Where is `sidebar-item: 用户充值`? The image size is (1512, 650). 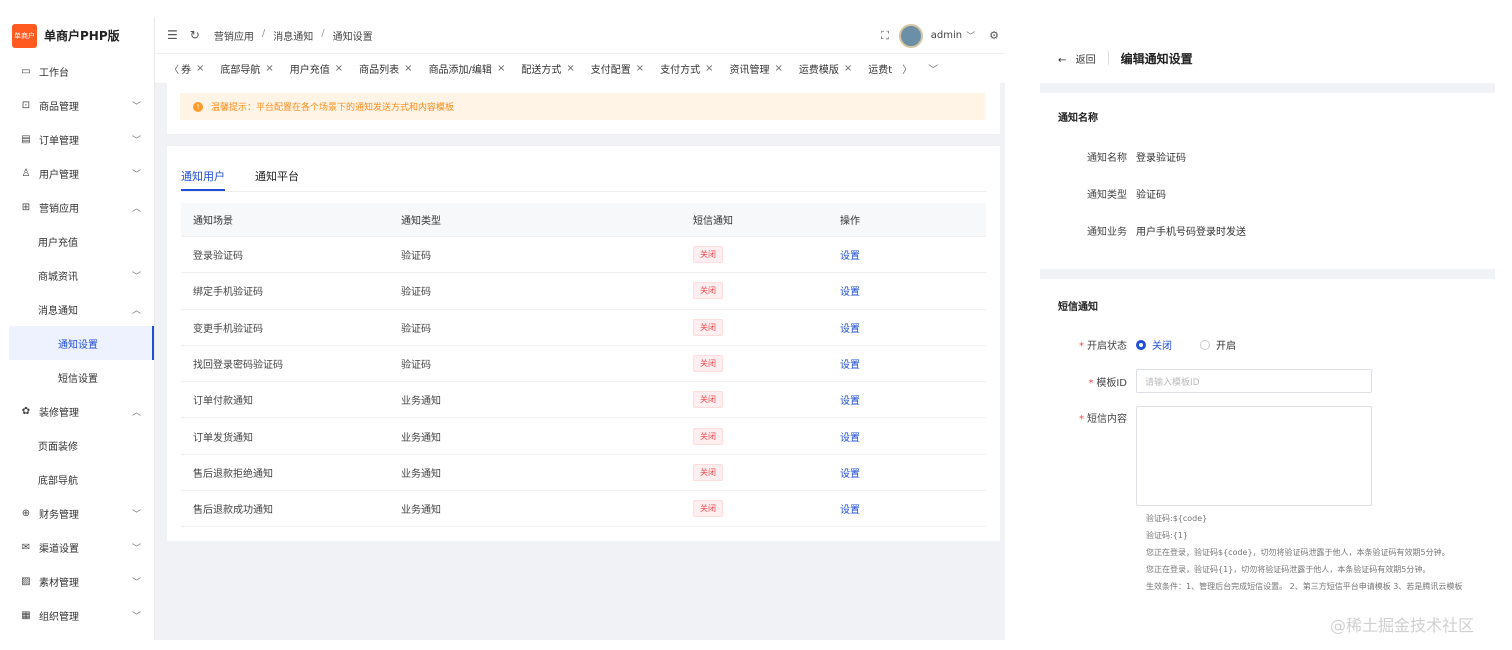
sidebar-item: 用户充值 is located at coordinates (77, 241).